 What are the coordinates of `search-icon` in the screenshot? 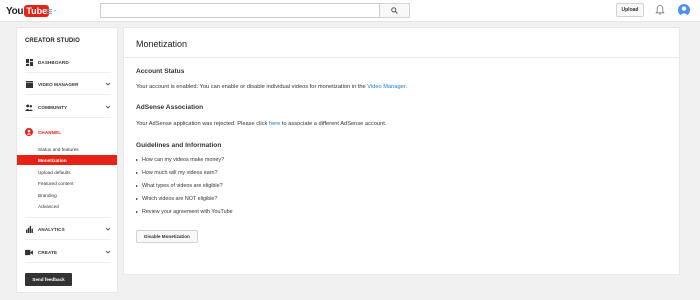 It's located at (394, 10).